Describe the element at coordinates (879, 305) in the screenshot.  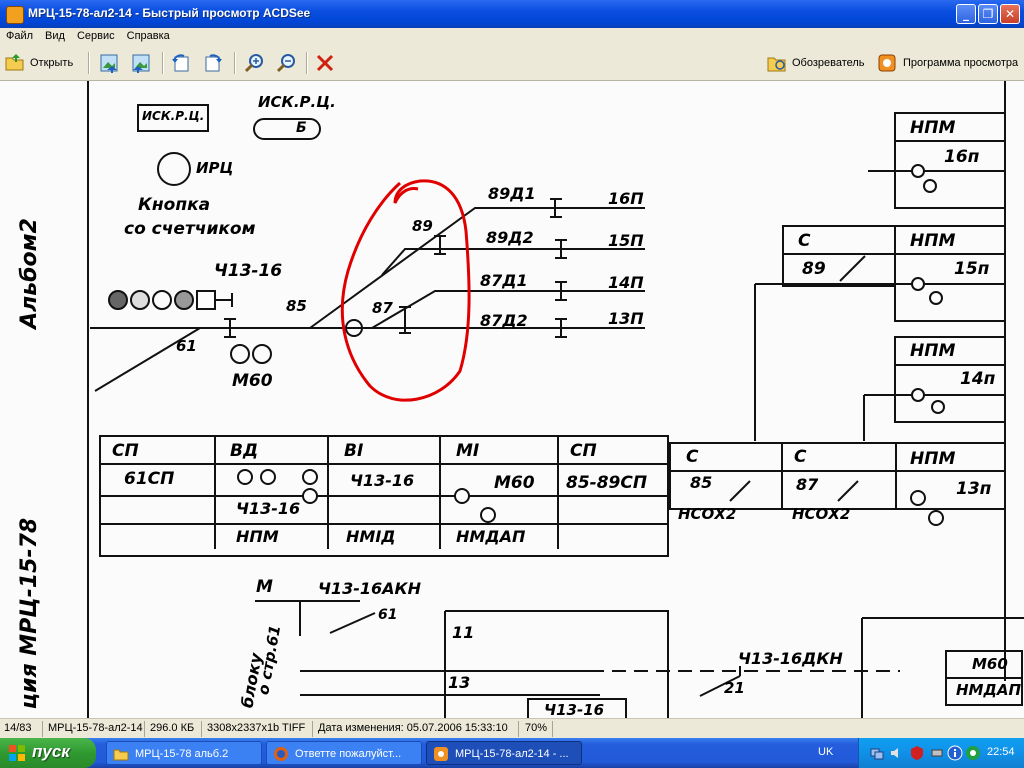
I see `relay-wiring` at that location.